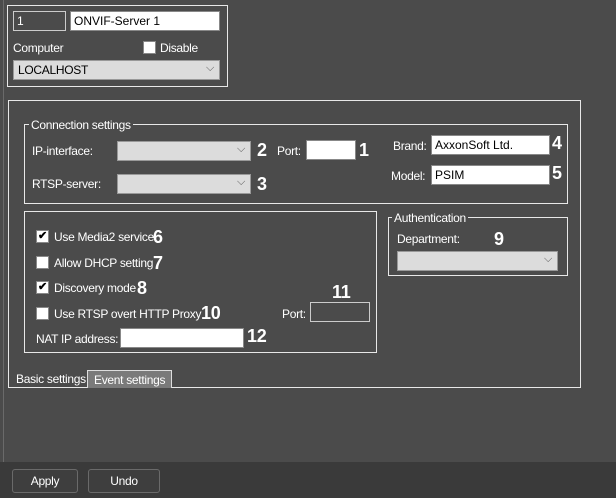 The image size is (616, 498). Describe the element at coordinates (142, 288) in the screenshot. I see `callout-8: 8` at that location.